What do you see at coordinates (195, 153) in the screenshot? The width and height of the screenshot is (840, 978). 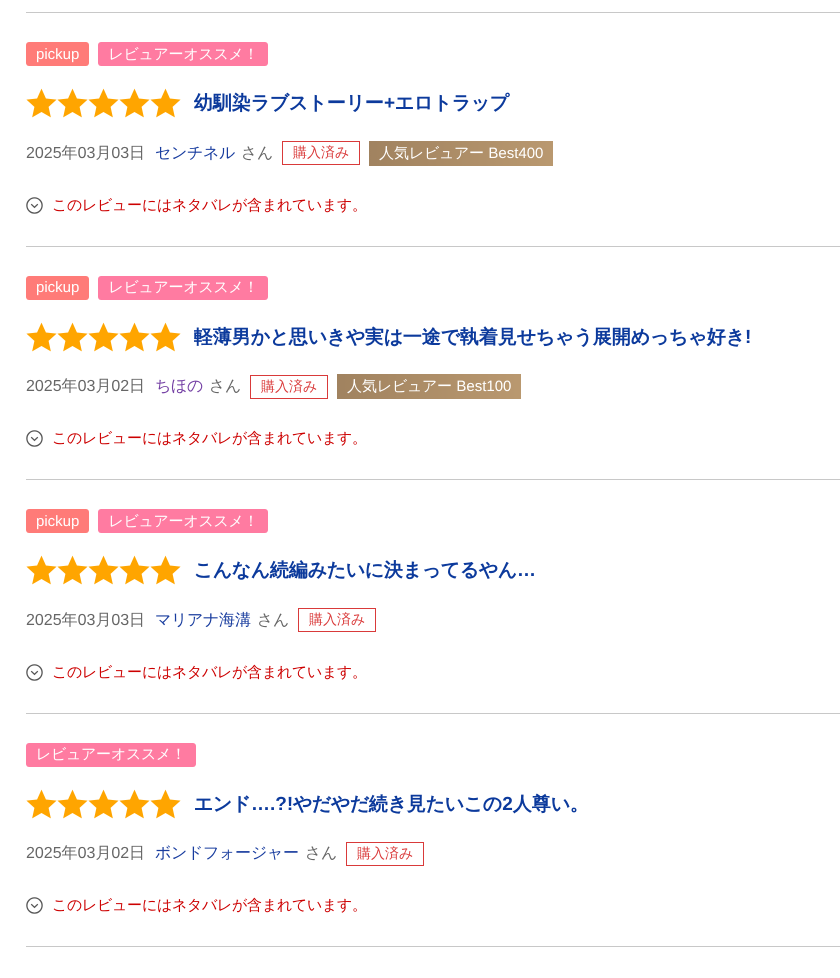 I see `reviewer-name-link: センチネル` at bounding box center [195, 153].